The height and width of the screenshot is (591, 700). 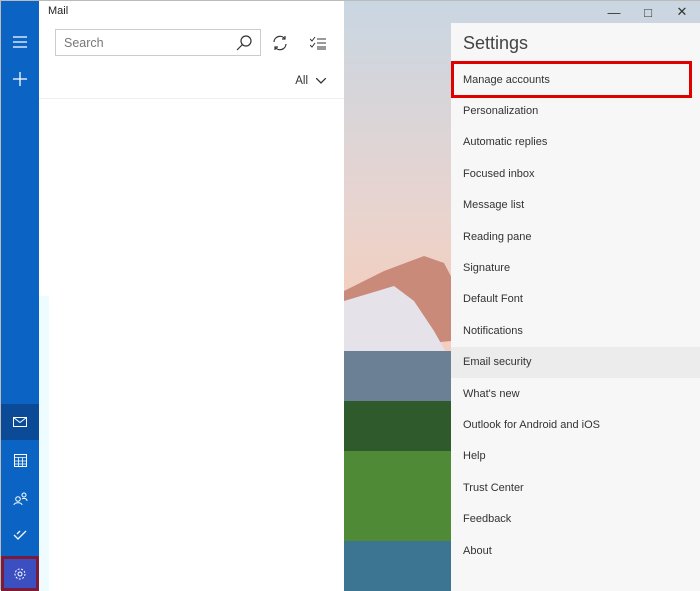 What do you see at coordinates (84, 42) in the screenshot?
I see `search-placeholder: Search` at bounding box center [84, 42].